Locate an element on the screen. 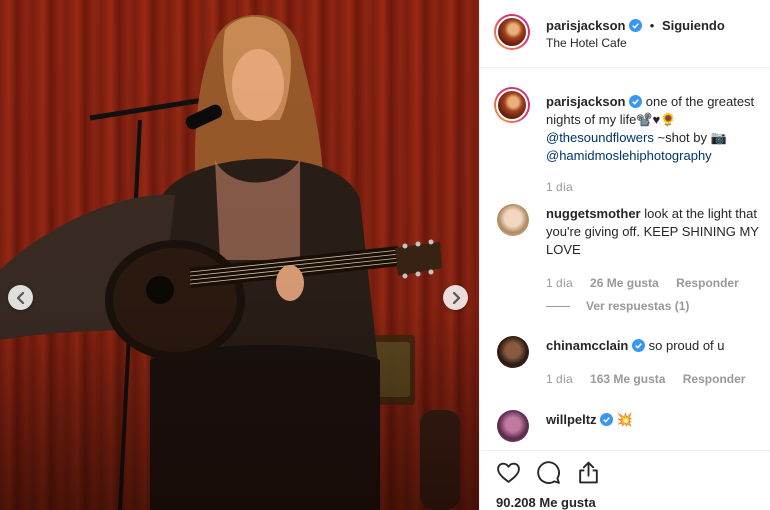 Image resolution: width=770 pixels, height=510 pixels. header-user-line: parisjackson • Siguiendo is located at coordinates (635, 25).